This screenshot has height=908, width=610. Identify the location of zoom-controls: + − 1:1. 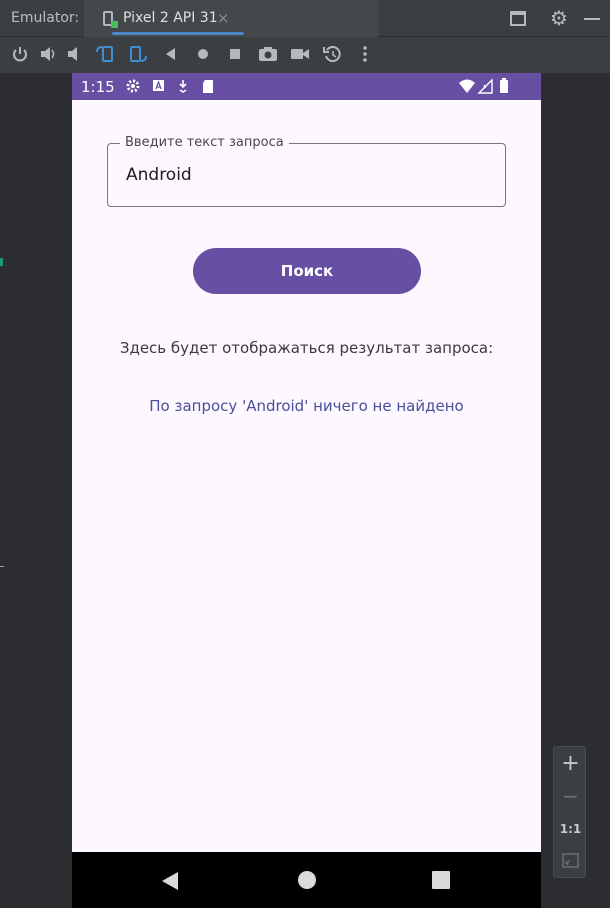
(569, 812).